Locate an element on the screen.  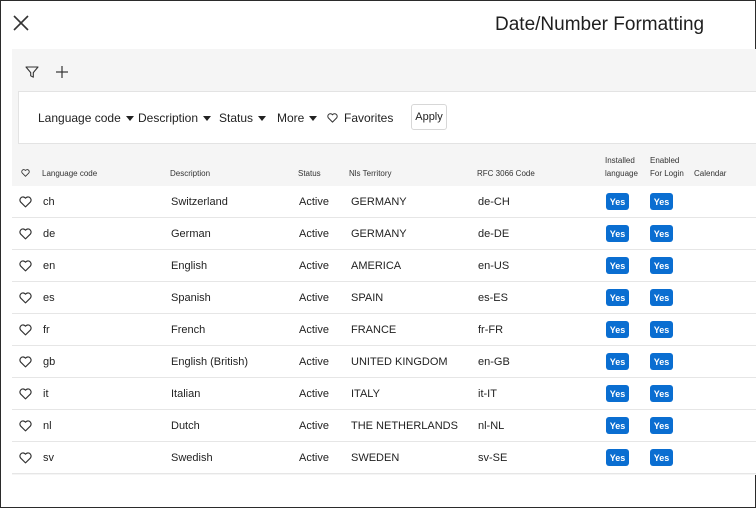
cell-language-code: nl is located at coordinates (47, 426).